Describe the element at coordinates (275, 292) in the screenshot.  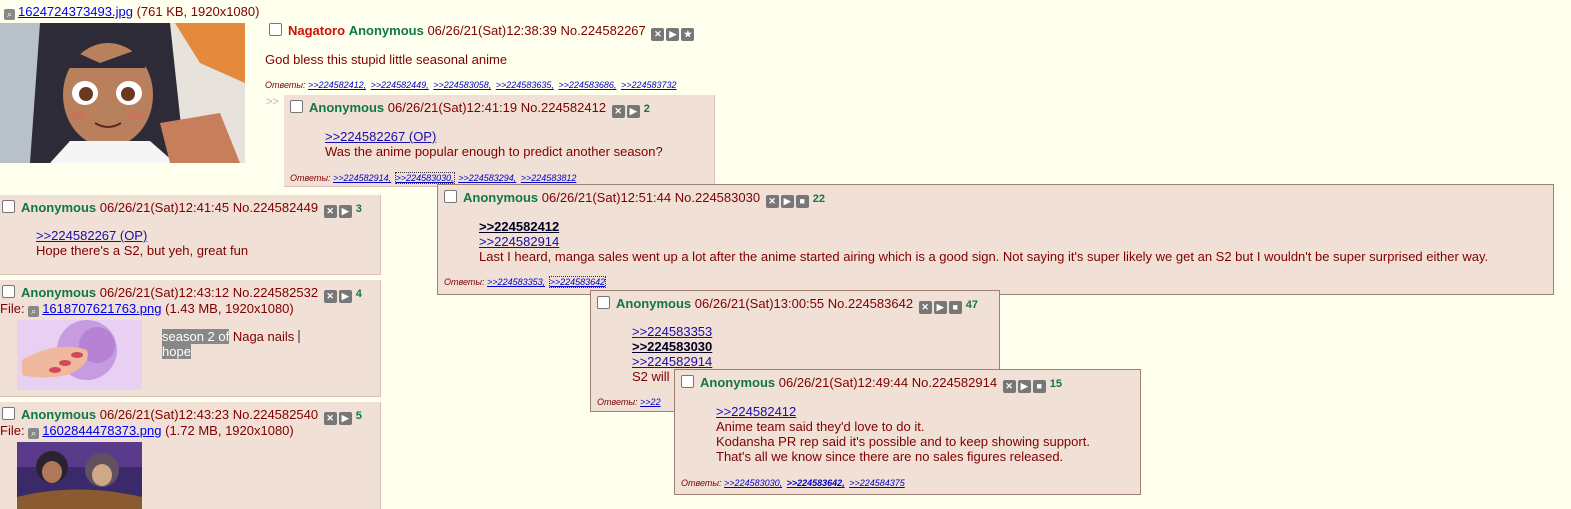
I see `post-number: No.224582532` at that location.